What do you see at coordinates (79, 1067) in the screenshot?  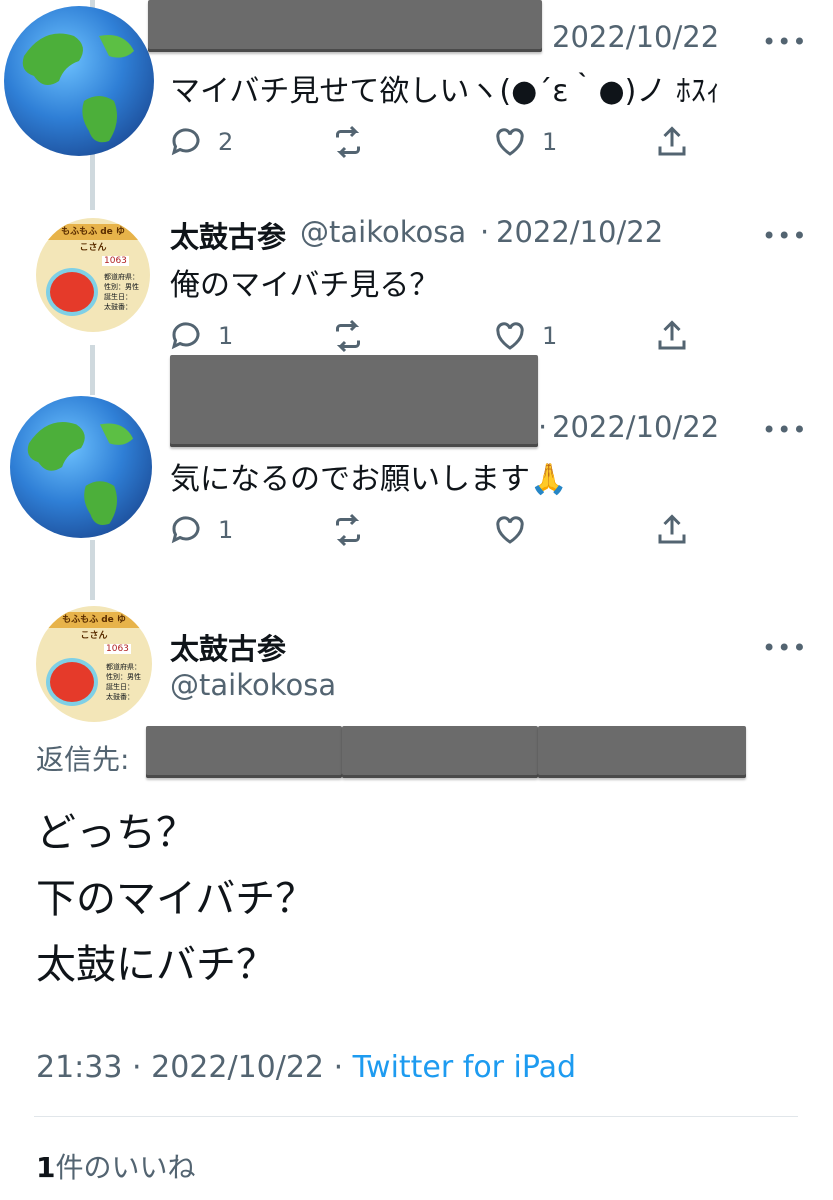 I see `tweet-time: 21:33` at bounding box center [79, 1067].